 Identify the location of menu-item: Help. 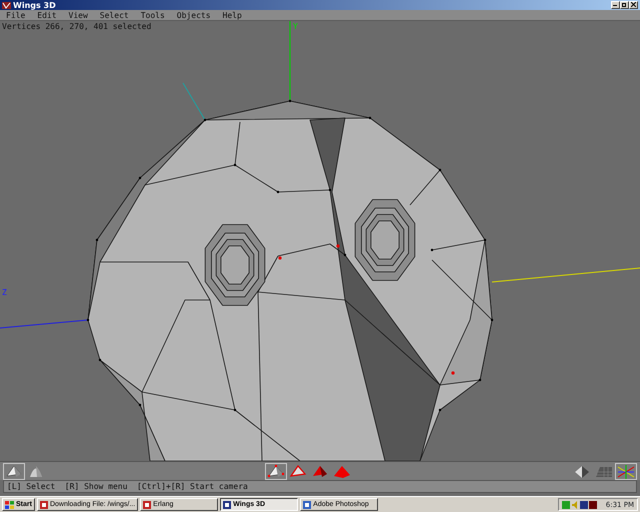
(232, 15).